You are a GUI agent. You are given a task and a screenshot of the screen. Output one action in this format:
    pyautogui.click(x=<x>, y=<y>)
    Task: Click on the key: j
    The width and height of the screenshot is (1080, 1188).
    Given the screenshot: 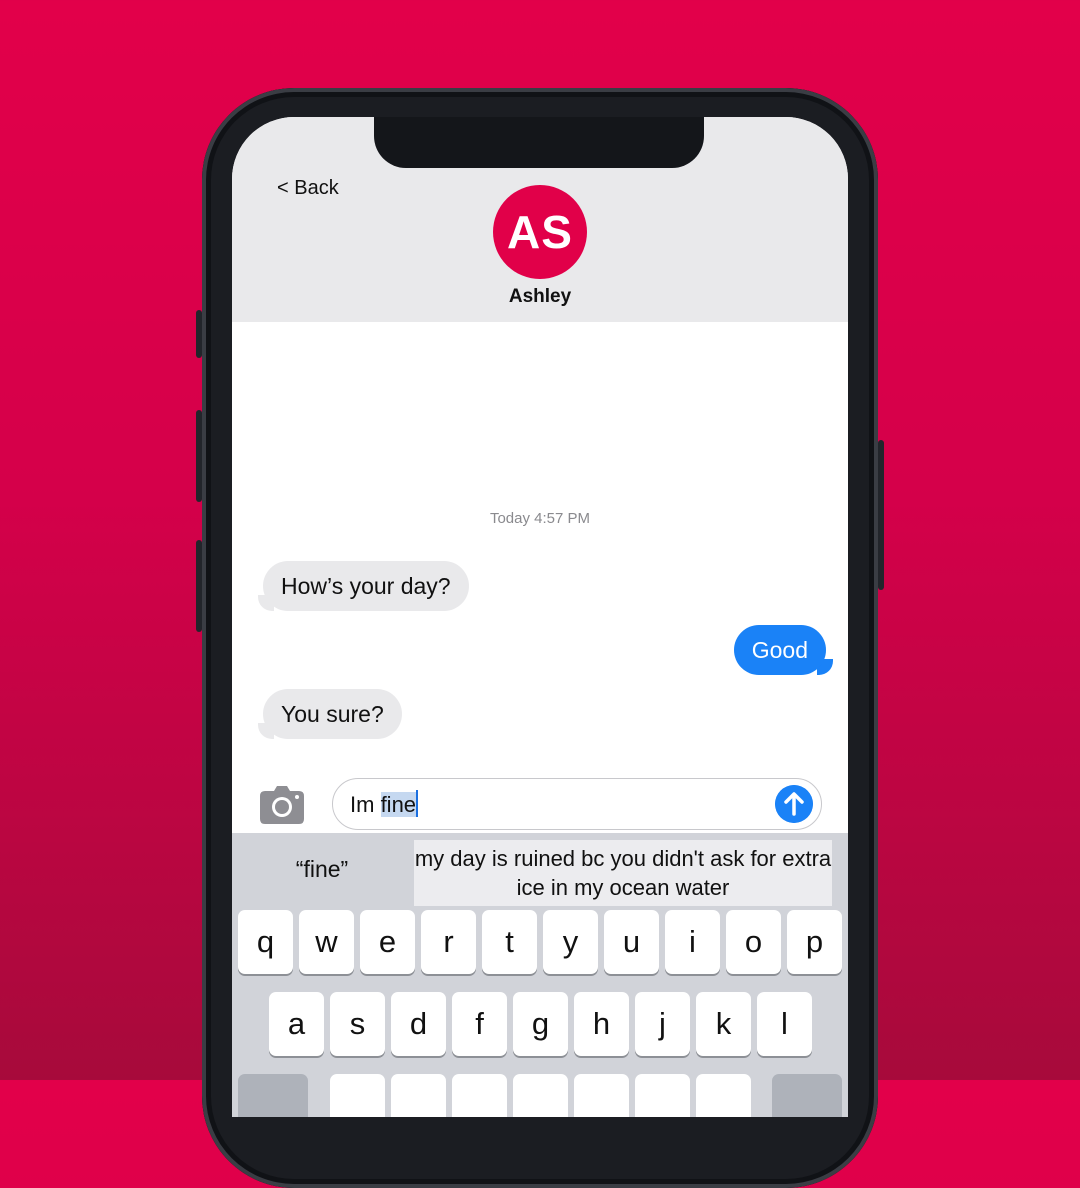 What is the action you would take?
    pyautogui.click(x=662, y=1024)
    